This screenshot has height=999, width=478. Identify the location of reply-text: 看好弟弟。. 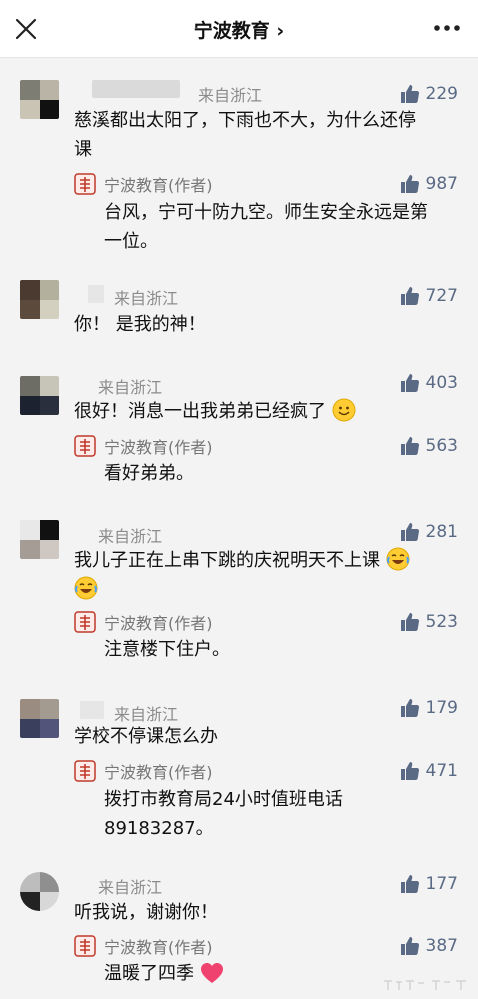
(149, 473).